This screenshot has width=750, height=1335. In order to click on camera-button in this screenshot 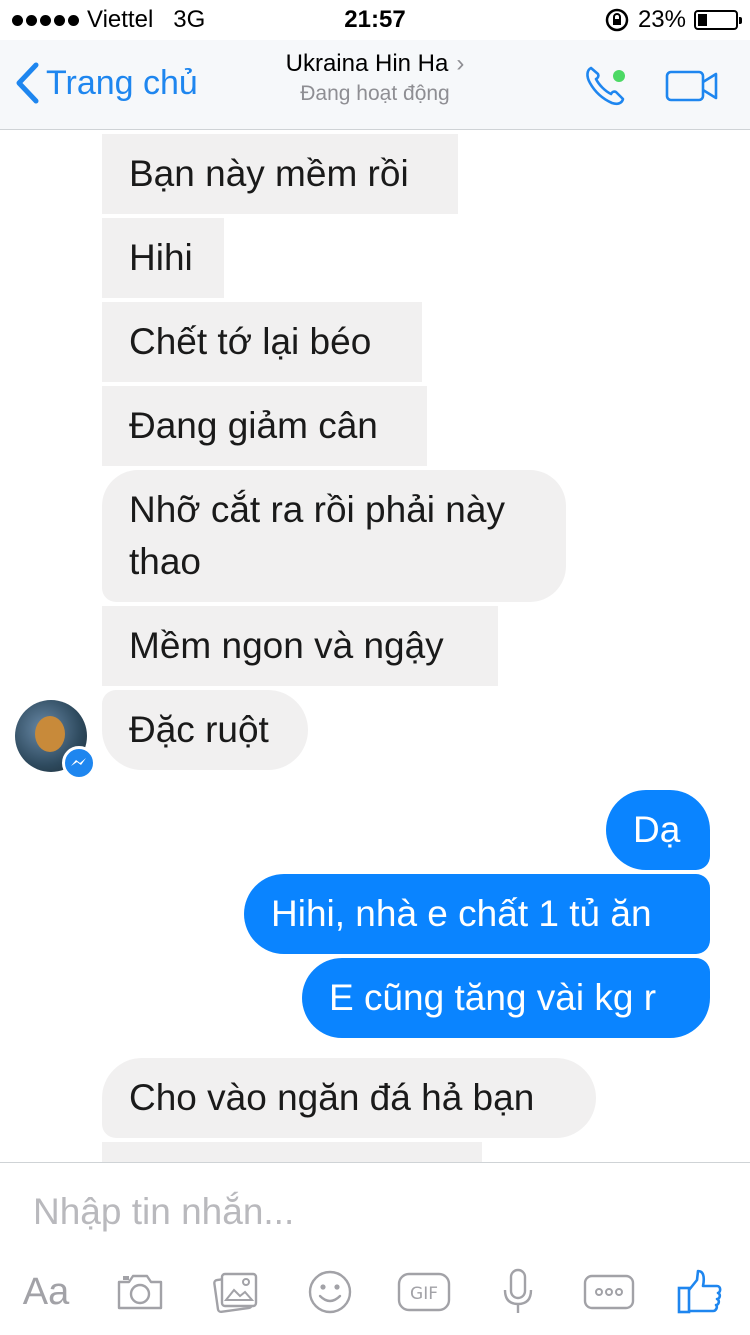, I will do `click(140, 1292)`.